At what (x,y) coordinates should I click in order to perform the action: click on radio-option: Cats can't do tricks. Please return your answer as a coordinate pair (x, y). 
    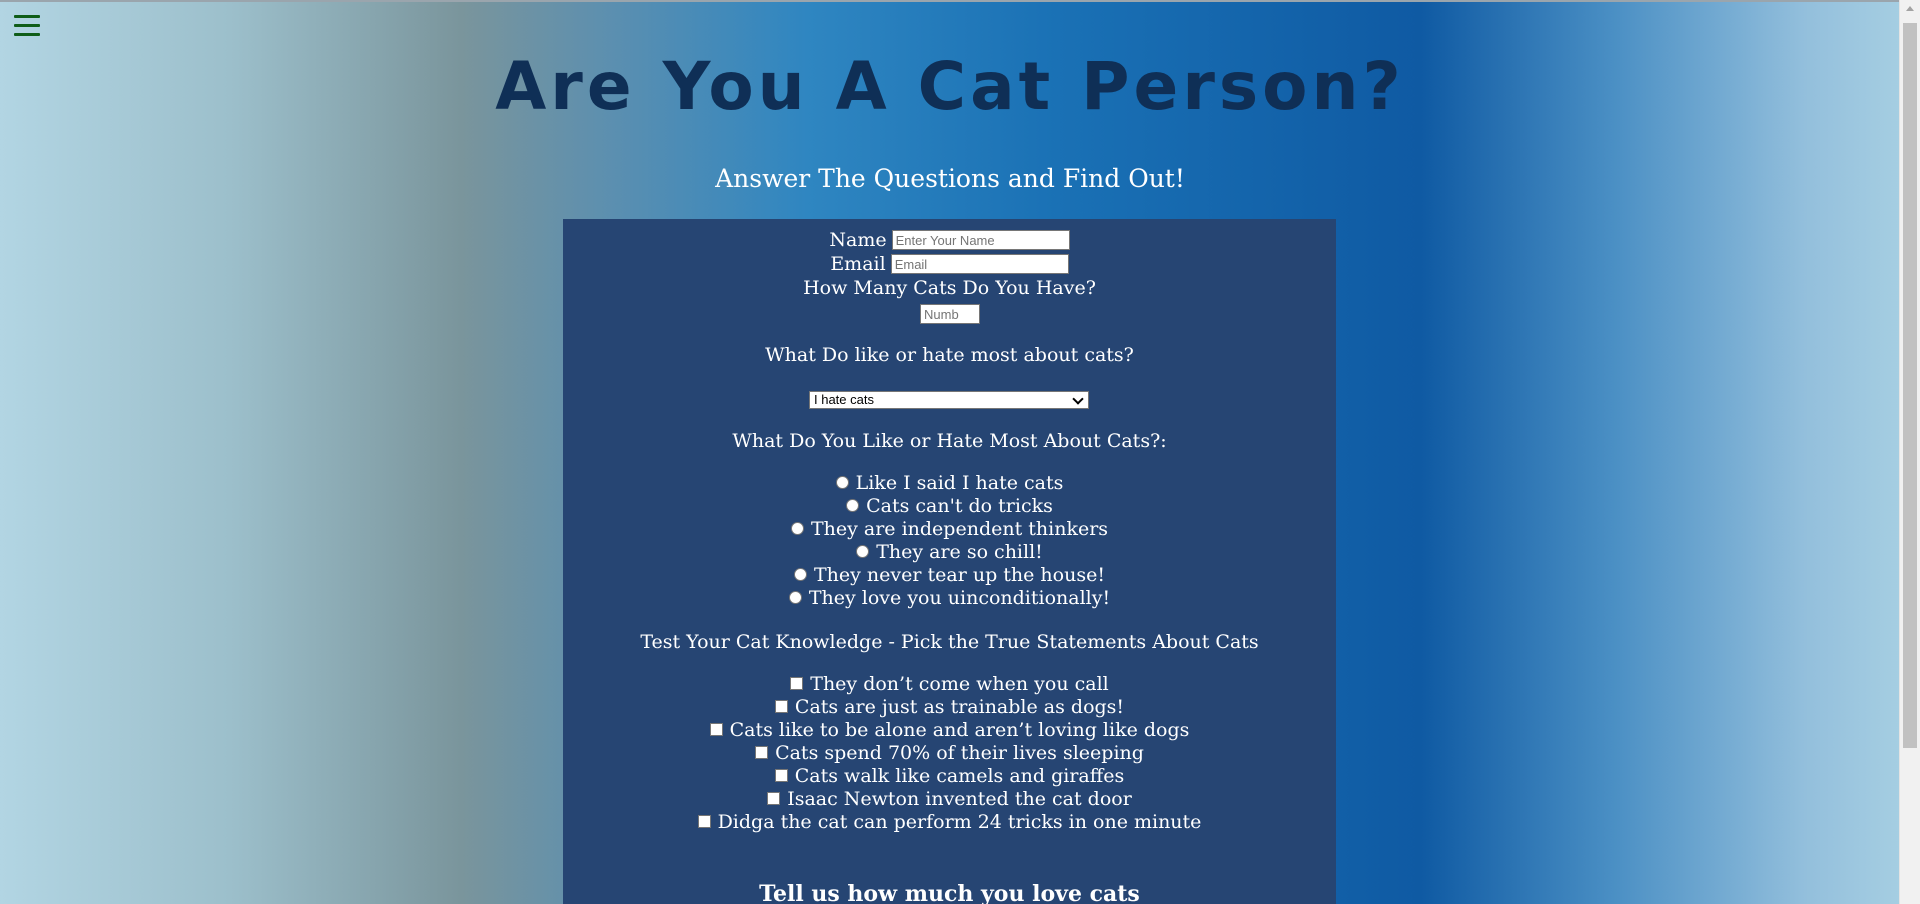
    Looking at the image, I should click on (949, 505).